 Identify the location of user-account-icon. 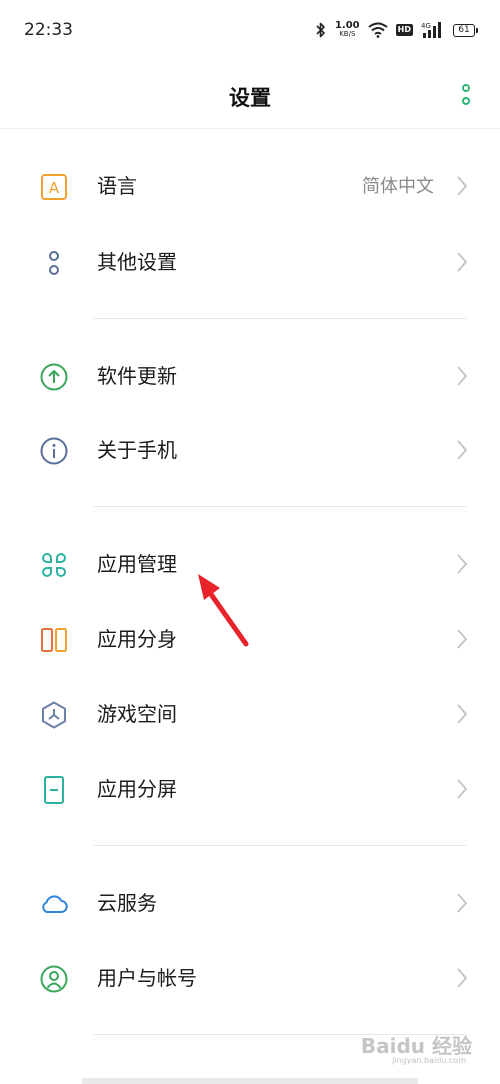
(54, 979).